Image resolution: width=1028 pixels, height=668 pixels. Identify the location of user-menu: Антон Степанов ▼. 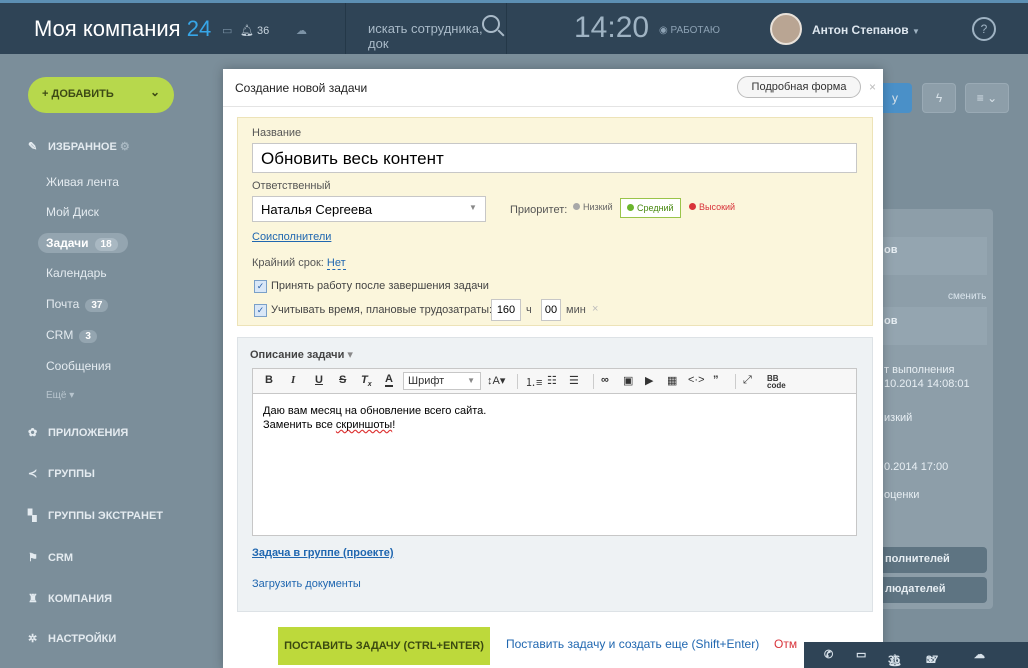
(866, 30).